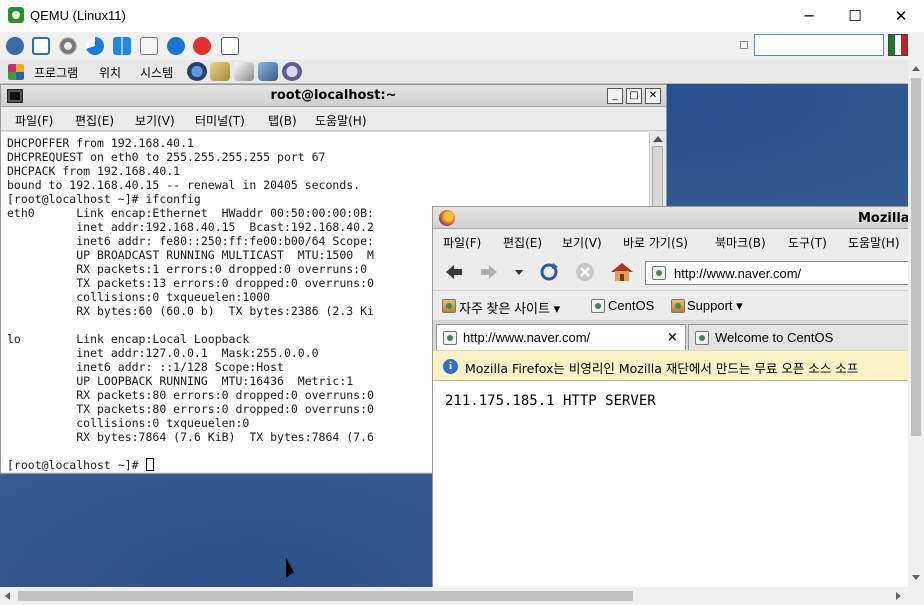 Image resolution: width=924 pixels, height=605 pixels. What do you see at coordinates (244, 71) in the screenshot?
I see `editor-launcher-icon` at bounding box center [244, 71].